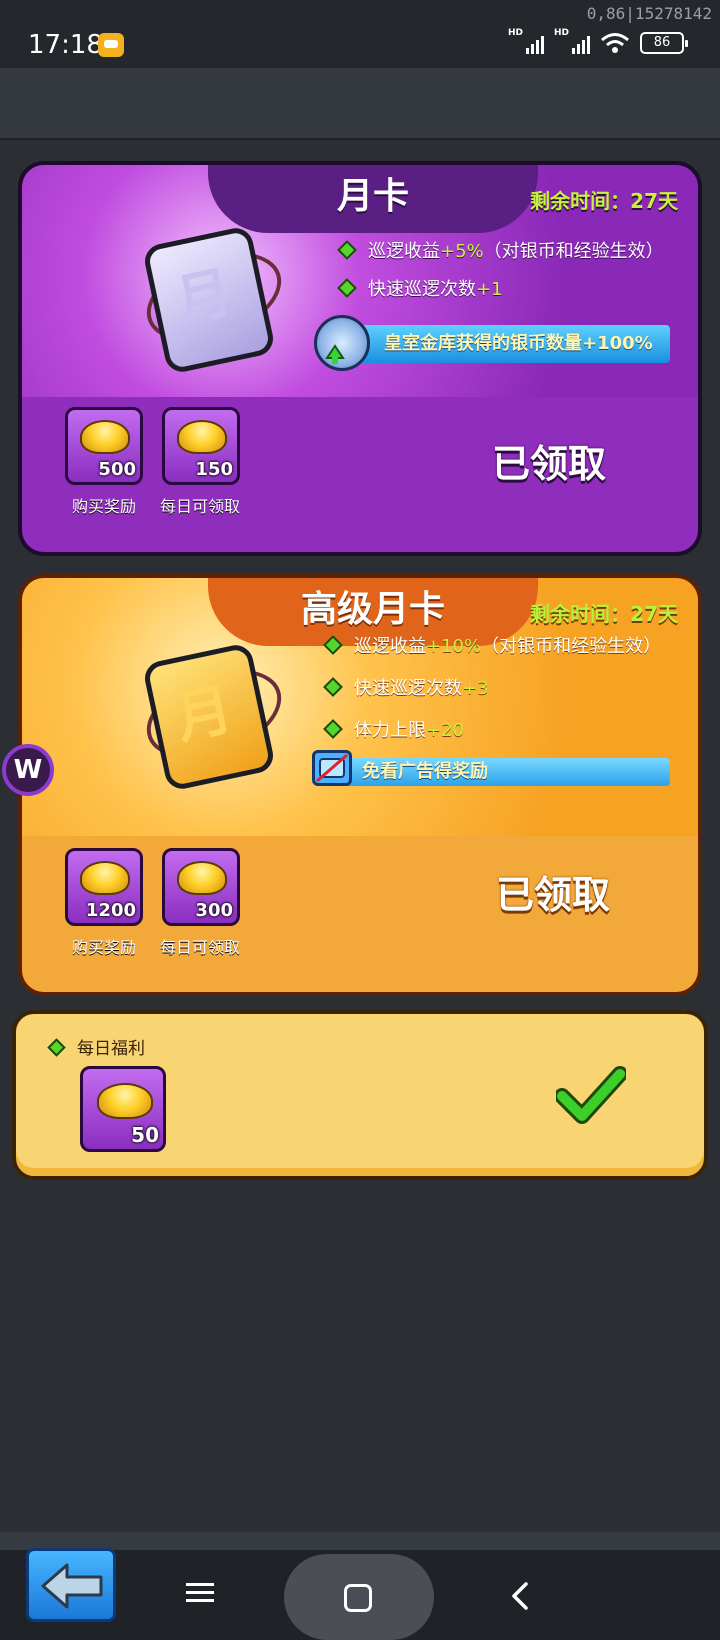 The width and height of the screenshot is (720, 1640). I want to click on reward-amount: 150, so click(214, 469).